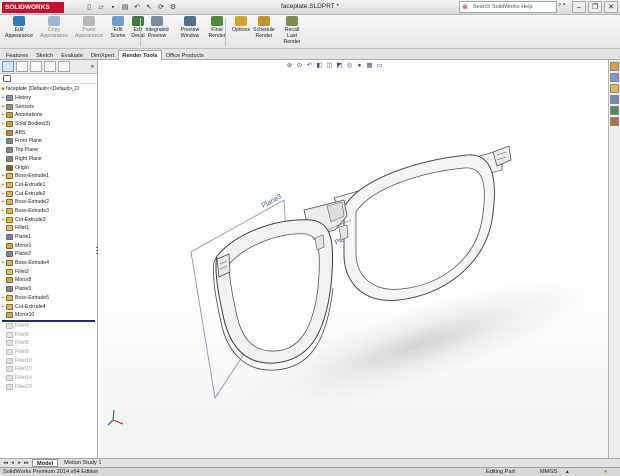  Describe the element at coordinates (48, 289) in the screenshot. I see `tree-item: Plane3` at that location.